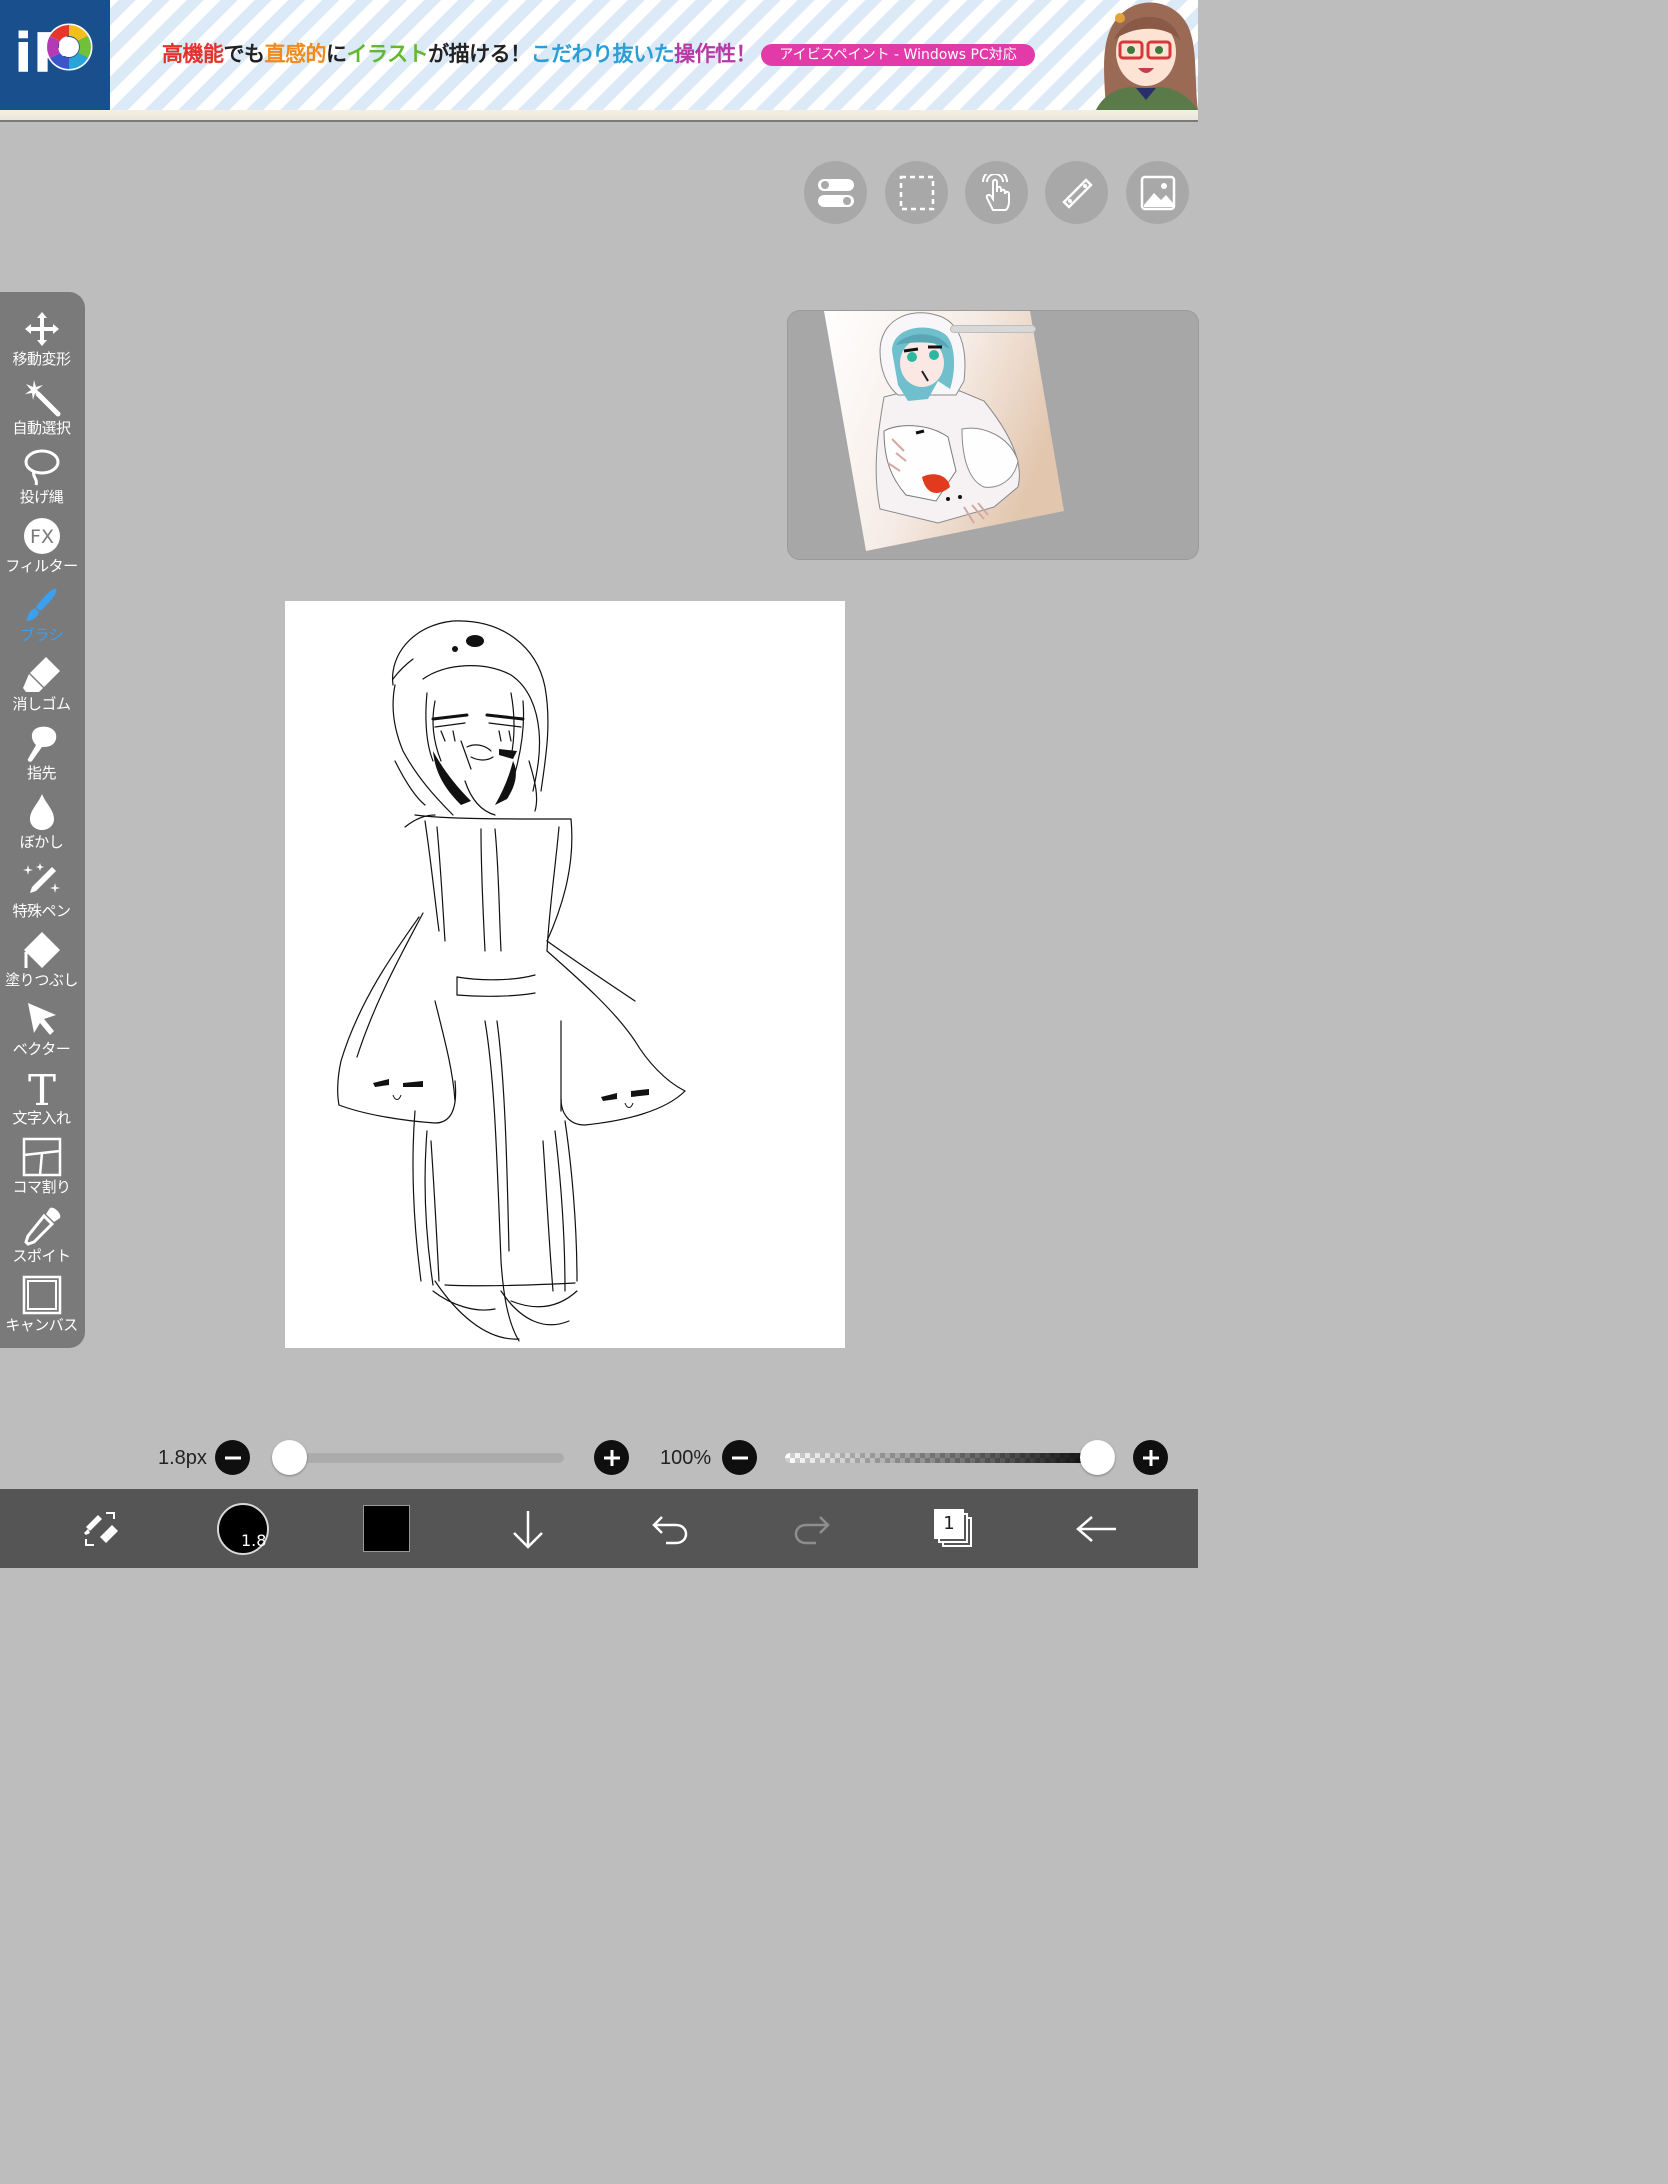 The height and width of the screenshot is (2184, 1668). I want to click on reference-image-icon, so click(1157, 192).